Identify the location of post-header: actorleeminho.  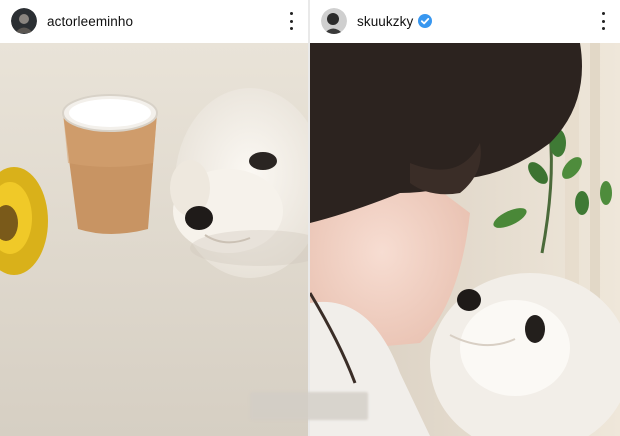
(154, 21).